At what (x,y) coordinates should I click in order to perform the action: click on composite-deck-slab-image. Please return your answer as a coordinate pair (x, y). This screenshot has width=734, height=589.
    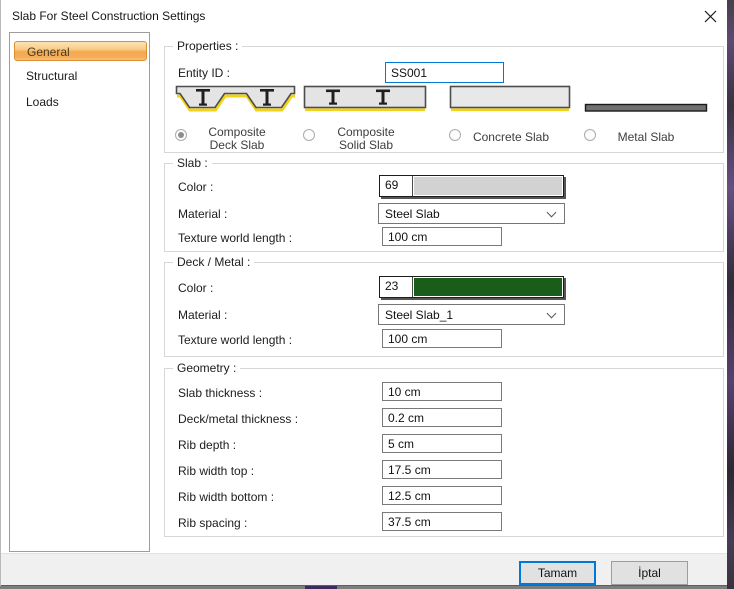
    Looking at the image, I should click on (235, 98).